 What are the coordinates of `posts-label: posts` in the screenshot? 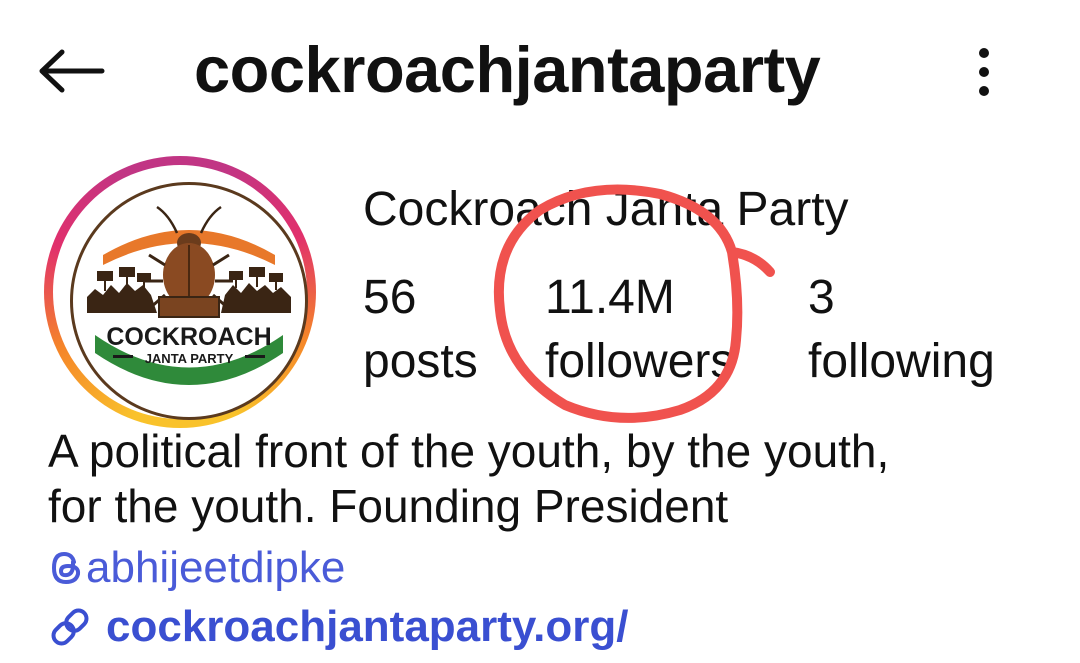 It's located at (420, 361).